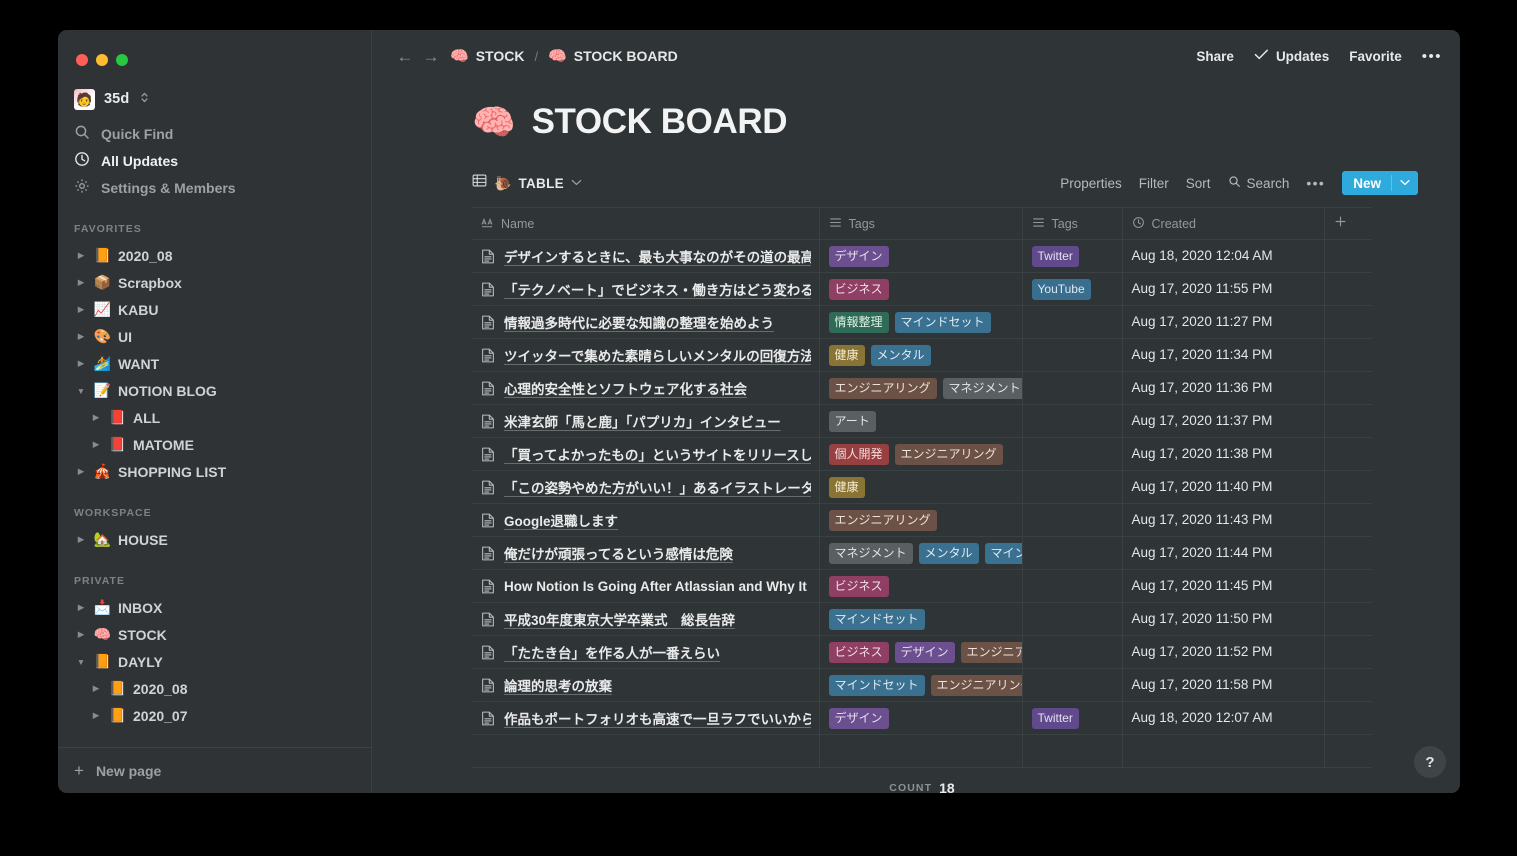 The height and width of the screenshot is (856, 1517). I want to click on cell-tags-1: ビジネスデザインエンジニアリング, so click(921, 652).